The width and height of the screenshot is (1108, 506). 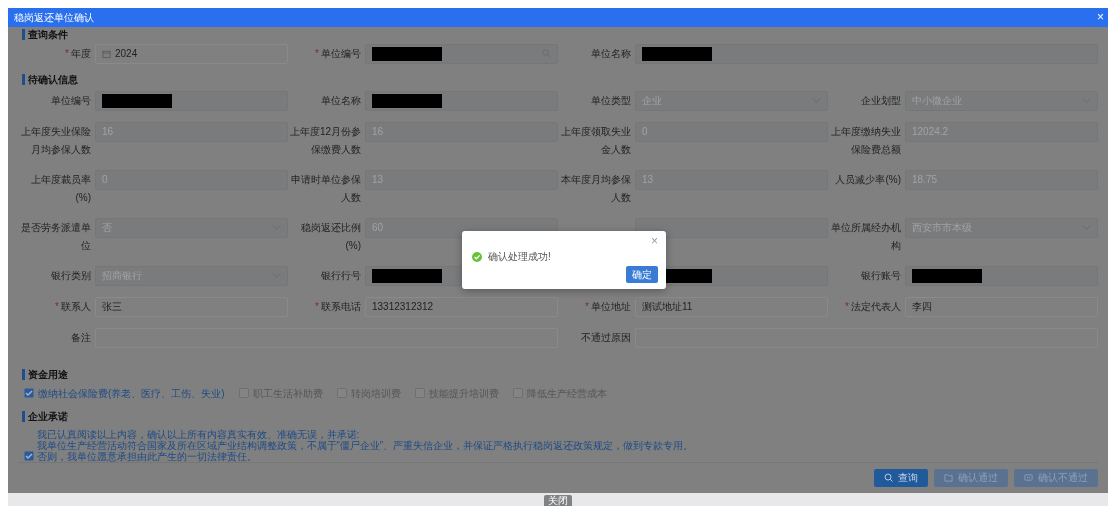 What do you see at coordinates (325, 140) in the screenshot?
I see `field-label: 上年度12月份参保缴费人数` at bounding box center [325, 140].